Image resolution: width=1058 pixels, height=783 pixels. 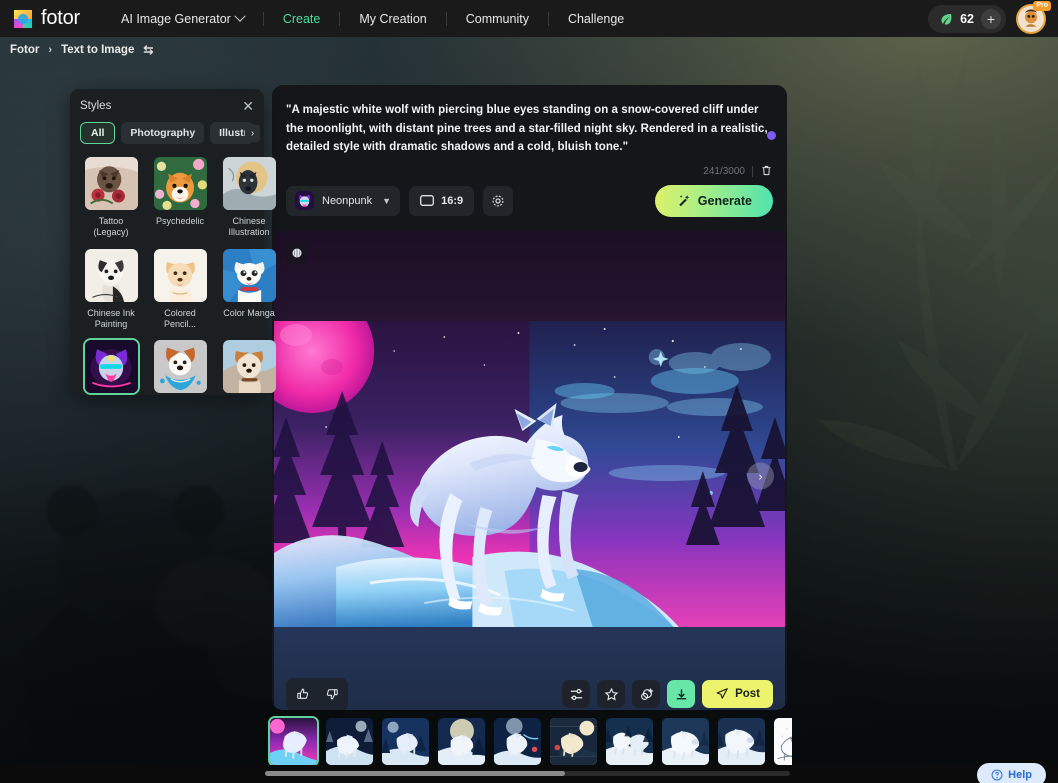 What do you see at coordinates (766, 172) in the screenshot?
I see `trash-icon` at bounding box center [766, 172].